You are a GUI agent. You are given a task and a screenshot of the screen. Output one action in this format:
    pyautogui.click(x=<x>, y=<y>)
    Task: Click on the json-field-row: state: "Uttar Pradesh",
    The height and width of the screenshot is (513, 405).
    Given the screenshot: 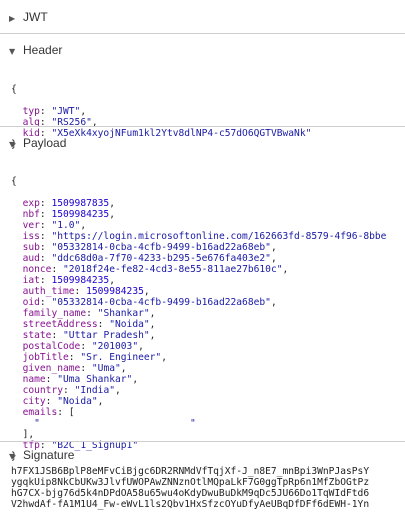 What is the action you would take?
    pyautogui.click(x=89, y=335)
    